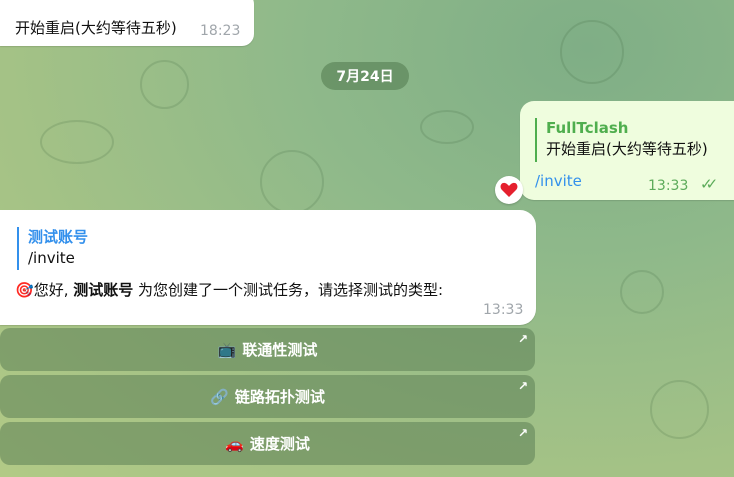 Image resolution: width=734 pixels, height=477 pixels. What do you see at coordinates (279, 397) in the screenshot?
I see `button-label: 链路拓扑测试` at bounding box center [279, 397].